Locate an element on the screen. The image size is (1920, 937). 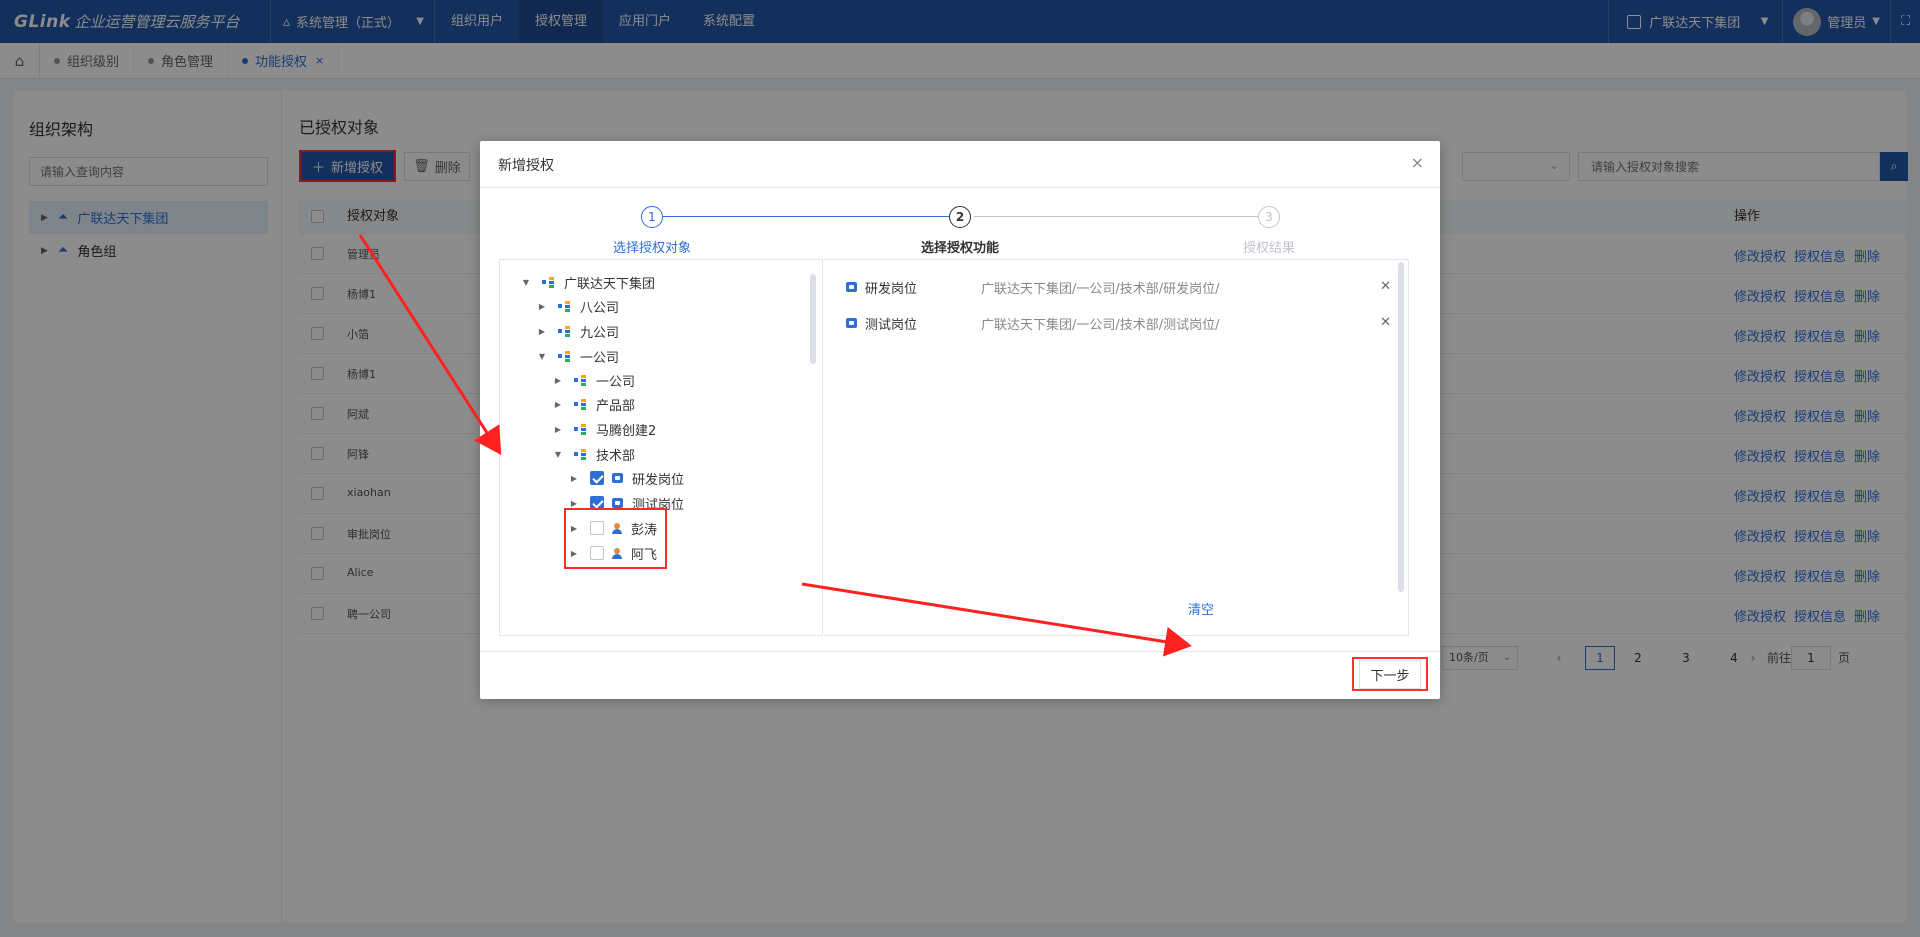
tree-node-group: ▼ 广联达天下集团 is located at coordinates (587, 282).